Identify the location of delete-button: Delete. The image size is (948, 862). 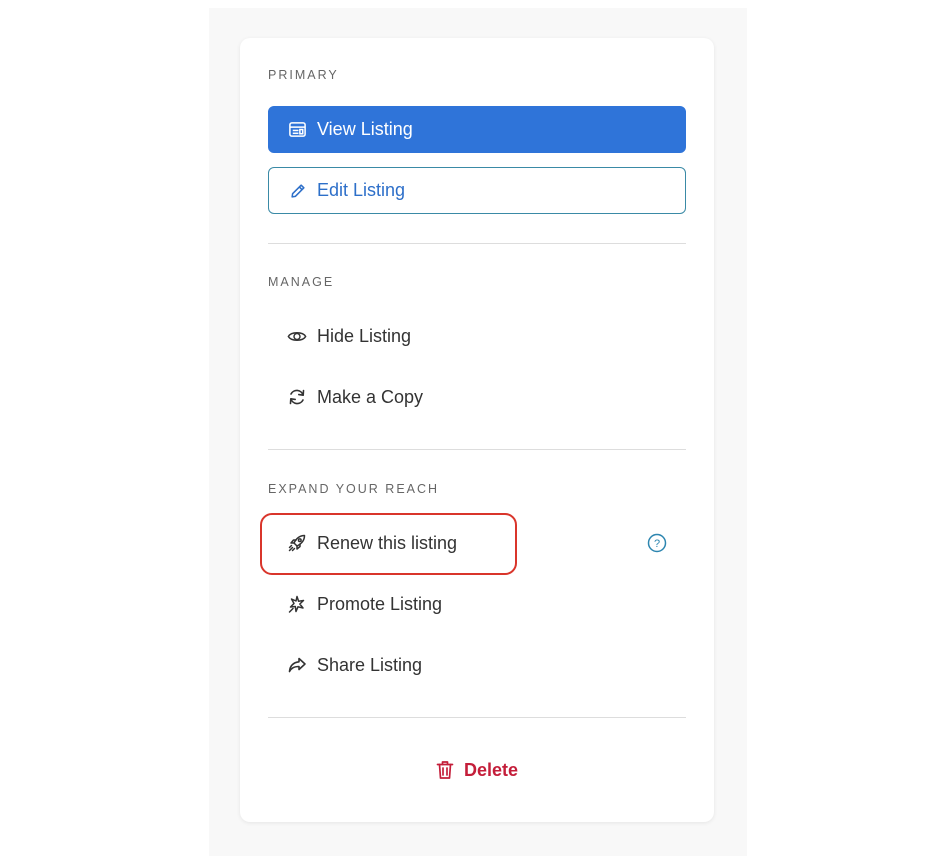
(477, 770).